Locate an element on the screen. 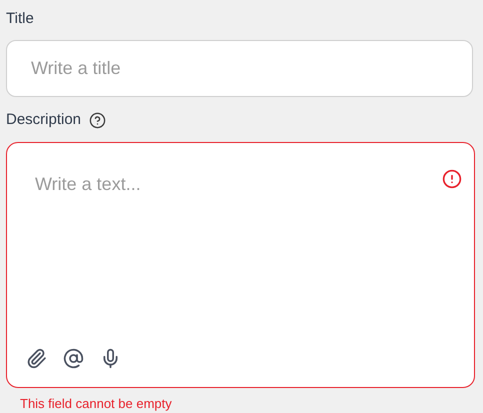  title-field: Write a title is located at coordinates (239, 68).